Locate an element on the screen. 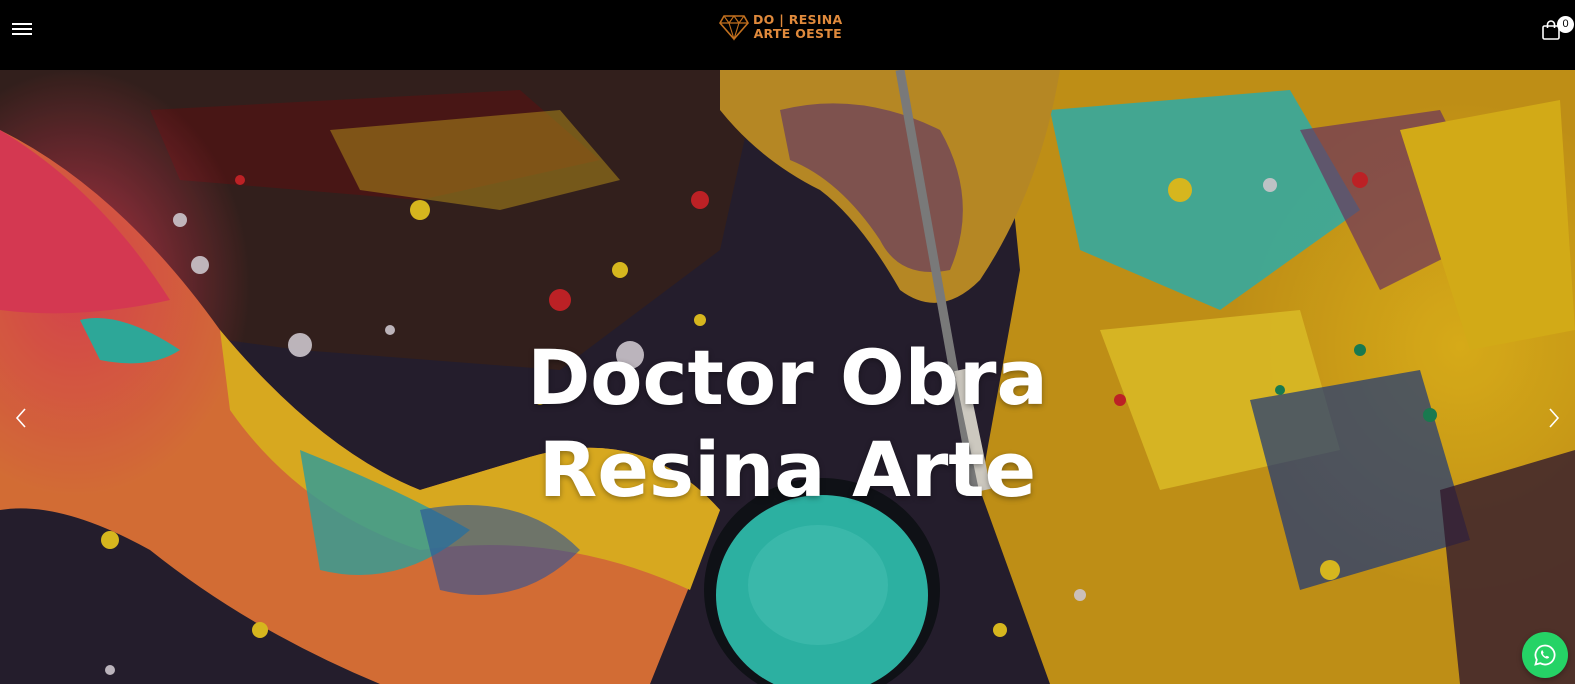 The width and height of the screenshot is (1575, 684). chevron-right-icon is located at coordinates (1554, 418).